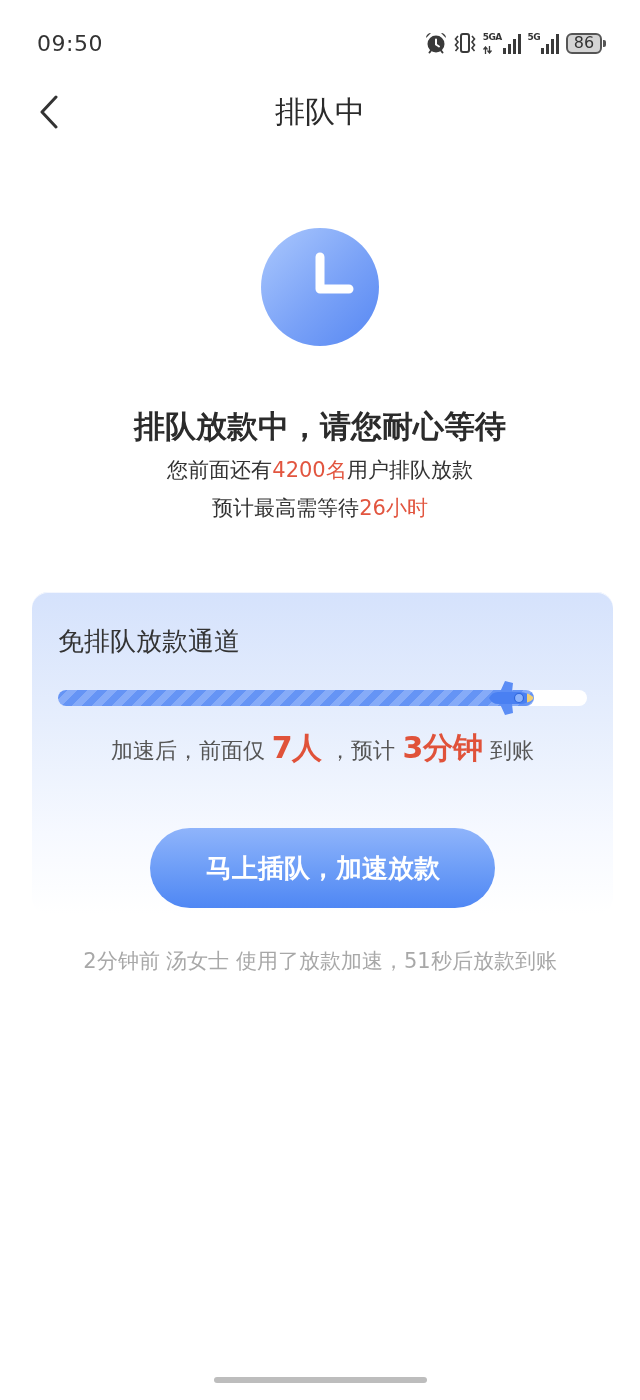 The width and height of the screenshot is (640, 1400). I want to click on status-time: 09:50, so click(70, 43).